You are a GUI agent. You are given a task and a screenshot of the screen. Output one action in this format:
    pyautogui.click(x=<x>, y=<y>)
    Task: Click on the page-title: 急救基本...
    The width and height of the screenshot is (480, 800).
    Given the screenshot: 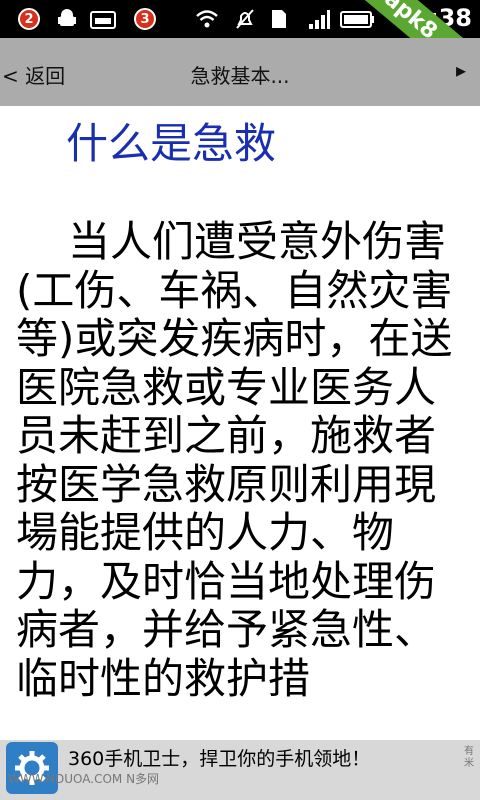 What is the action you would take?
    pyautogui.click(x=240, y=76)
    